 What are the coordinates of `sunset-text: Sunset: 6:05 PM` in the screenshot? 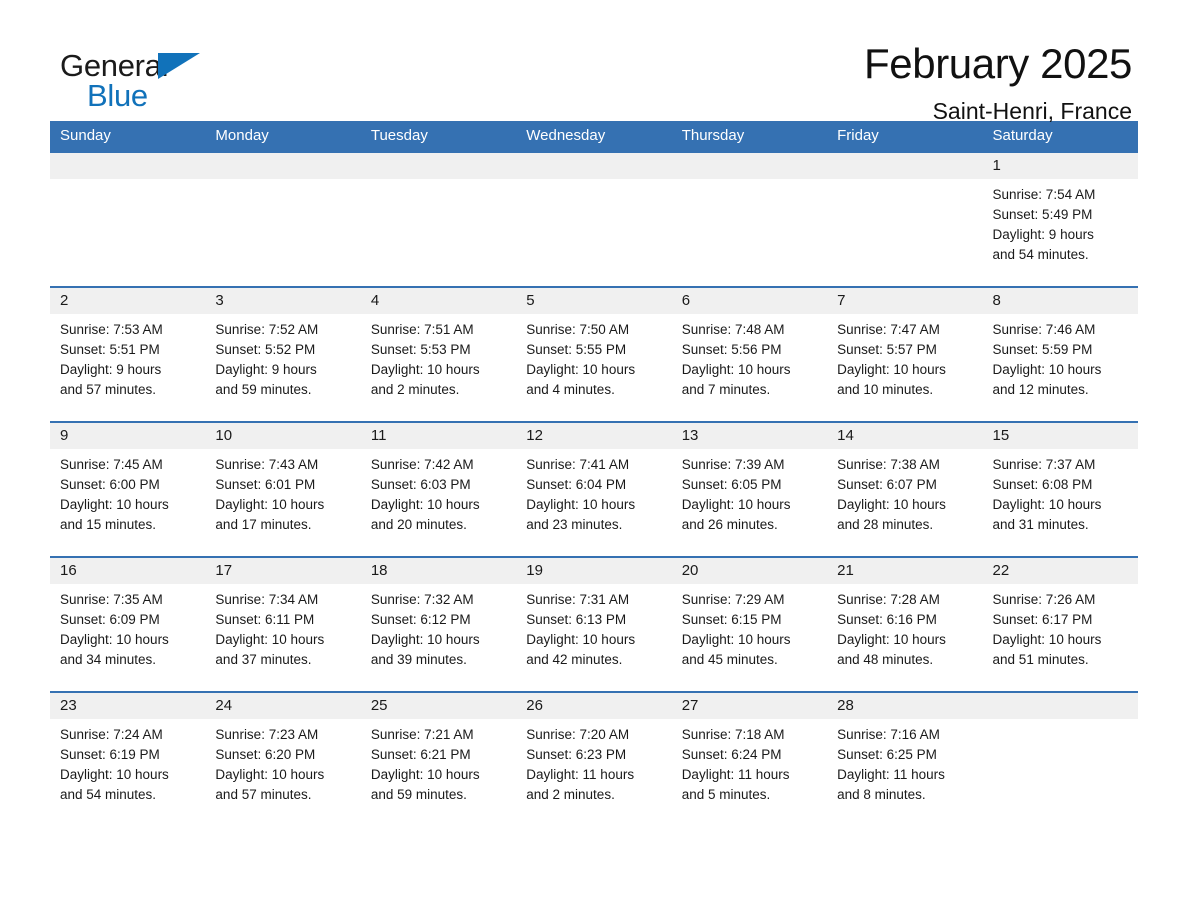 It's located at (731, 484).